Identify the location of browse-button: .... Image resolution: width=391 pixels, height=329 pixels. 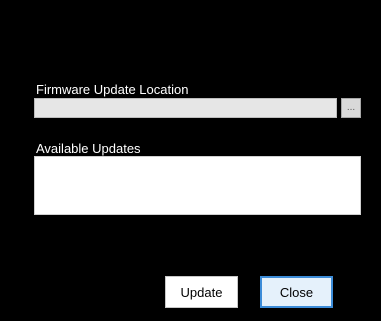
(351, 108).